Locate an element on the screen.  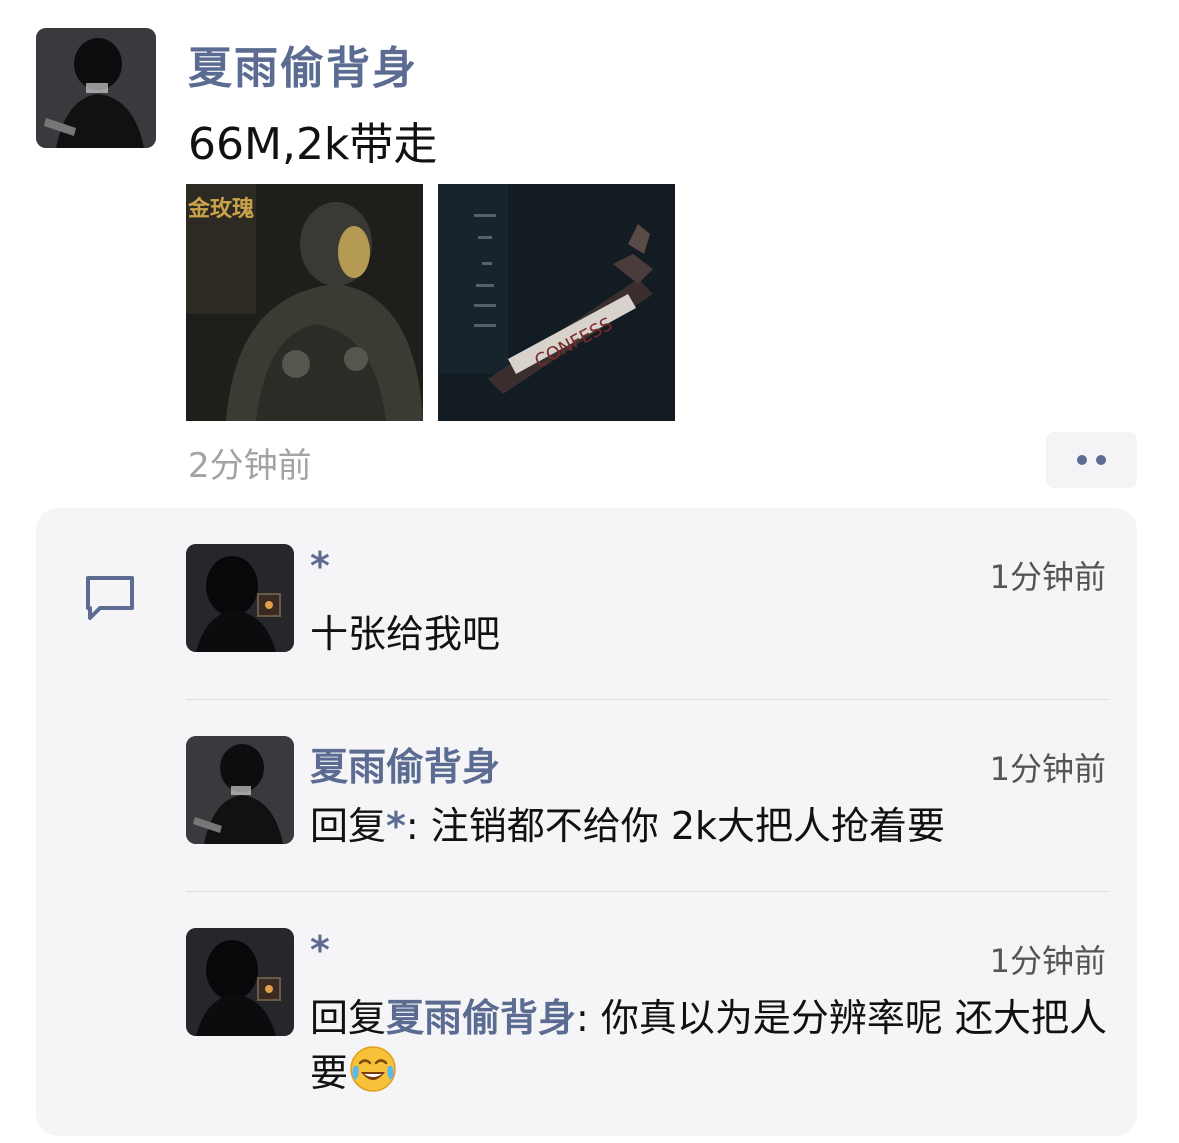
laughing-crying-emoji-icon is located at coordinates (373, 1069).